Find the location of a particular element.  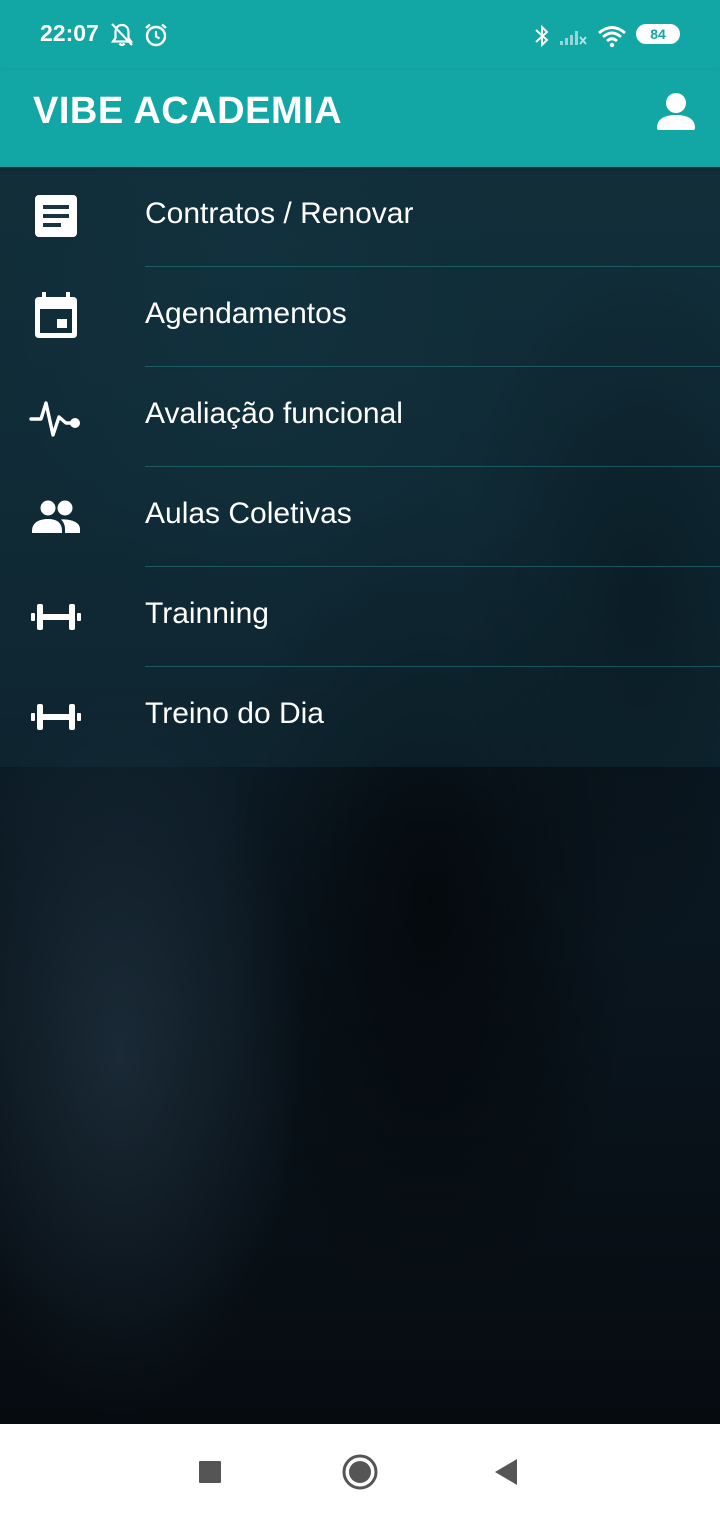

menu-item-label: Contratos / Renovar is located at coordinates (279, 213).